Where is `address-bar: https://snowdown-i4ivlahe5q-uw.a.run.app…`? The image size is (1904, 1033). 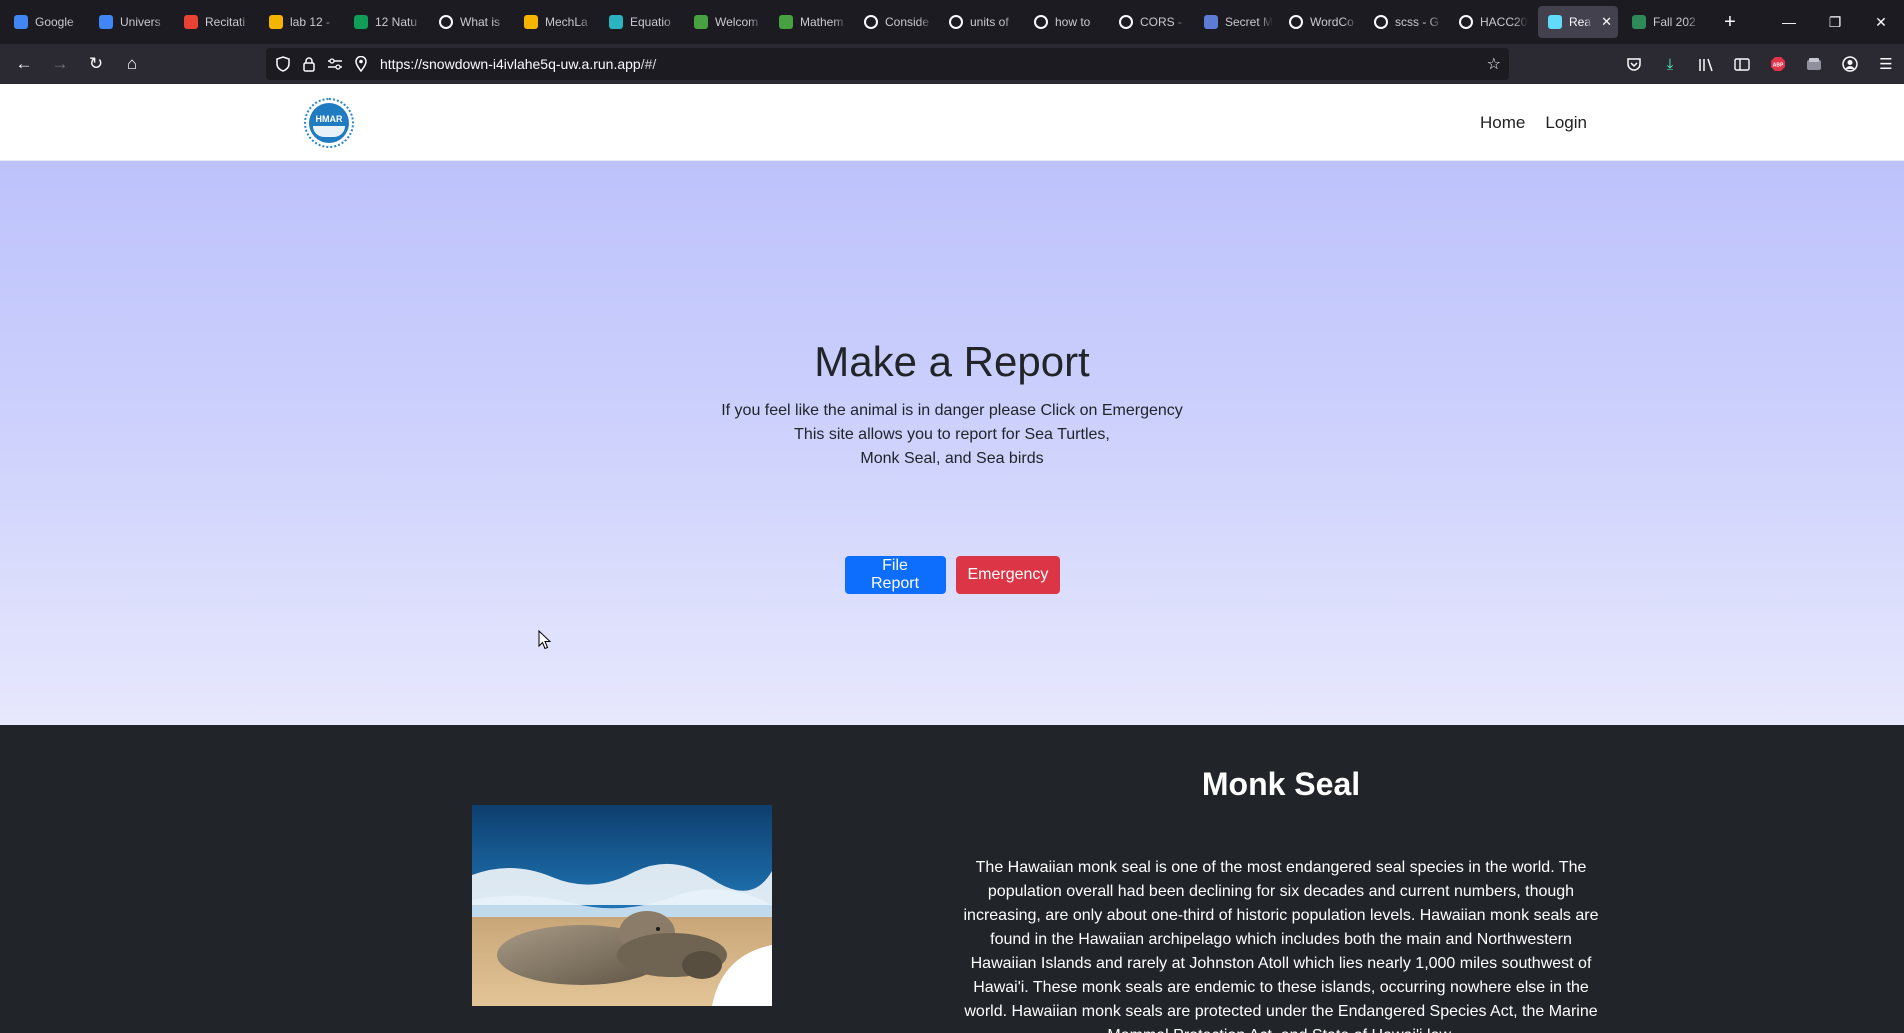 address-bar: https://snowdown-i4ivlahe5q-uw.a.run.app… is located at coordinates (887, 64).